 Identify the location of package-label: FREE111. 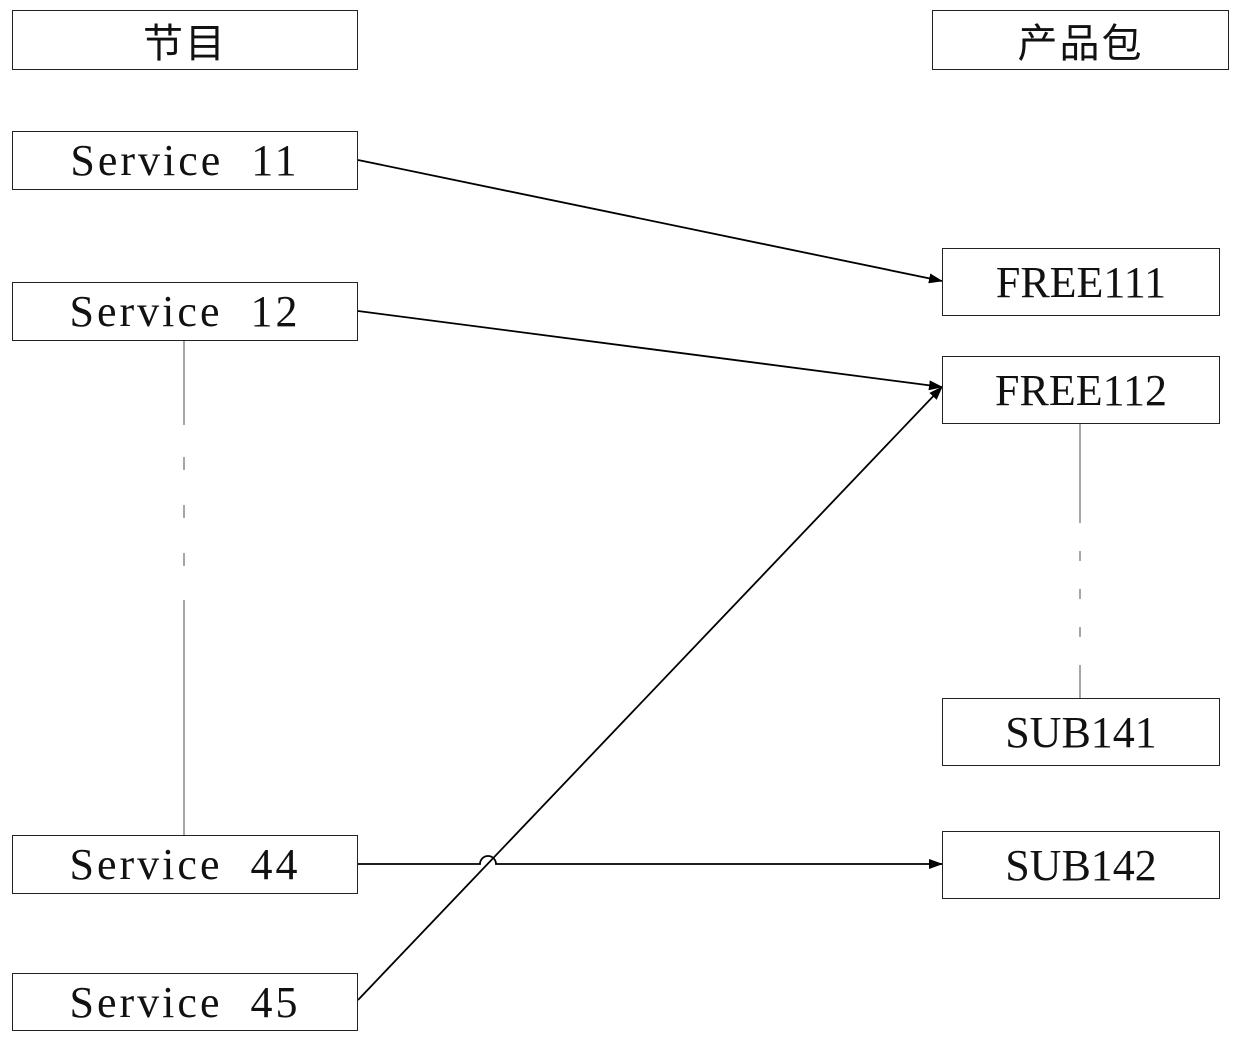
(1081, 282).